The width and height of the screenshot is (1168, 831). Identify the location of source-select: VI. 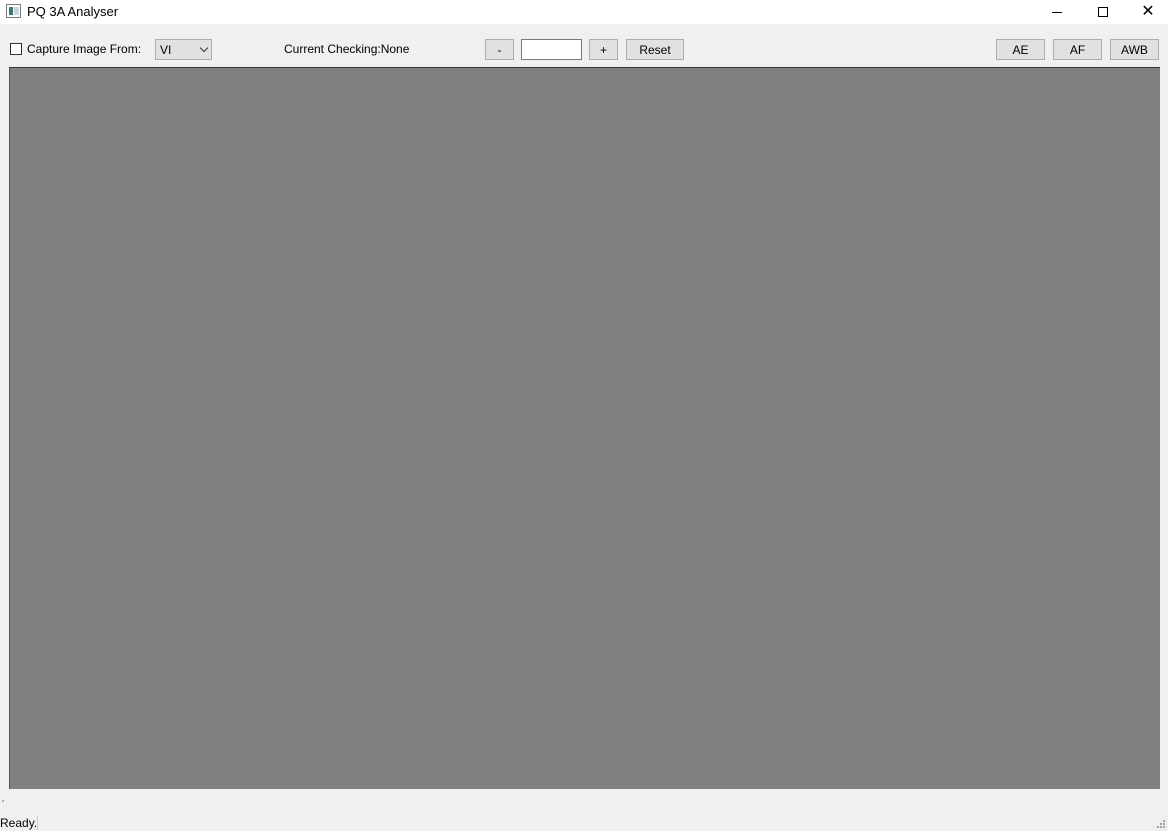
(183, 49).